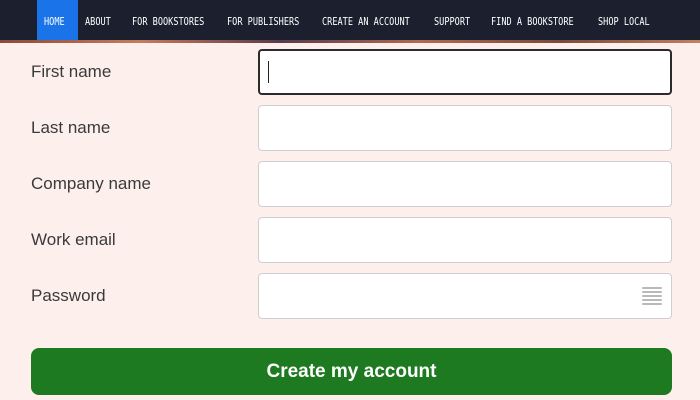  I want to click on nav-item-label: CREATE AN ACCOUNT, so click(366, 21).